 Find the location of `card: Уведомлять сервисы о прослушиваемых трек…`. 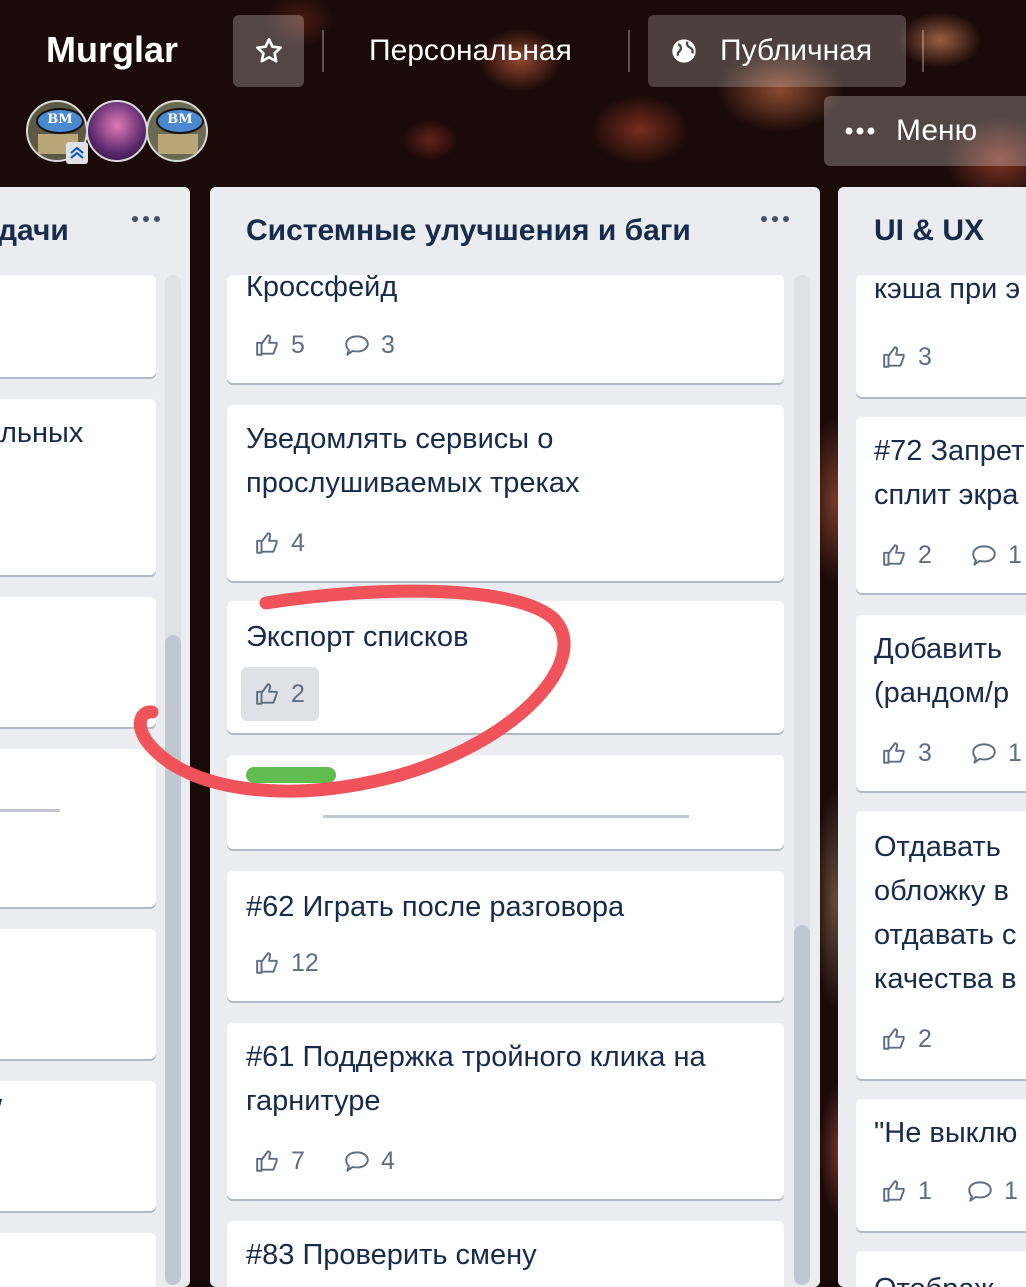

card: Уведомлять сервисы о прослушиваемых трек… is located at coordinates (505, 493).